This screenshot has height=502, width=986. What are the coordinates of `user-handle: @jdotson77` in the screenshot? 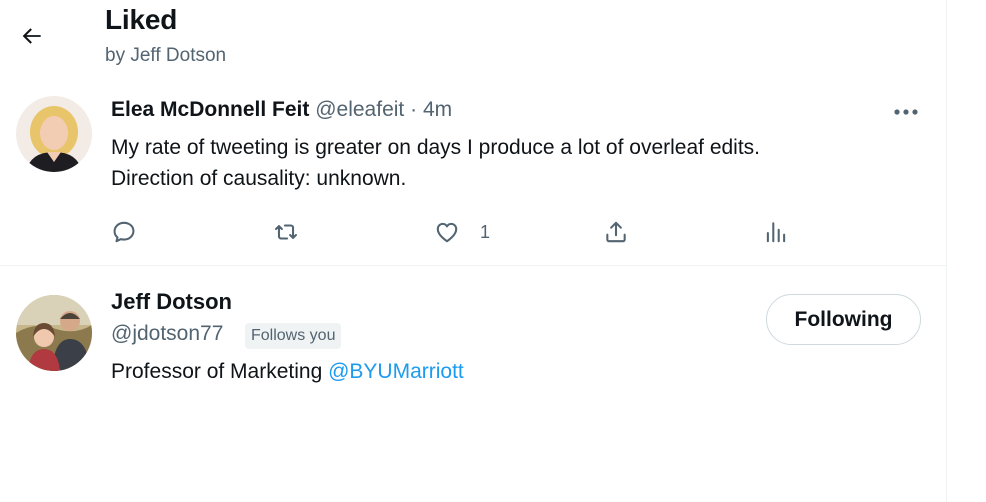 It's located at (167, 334).